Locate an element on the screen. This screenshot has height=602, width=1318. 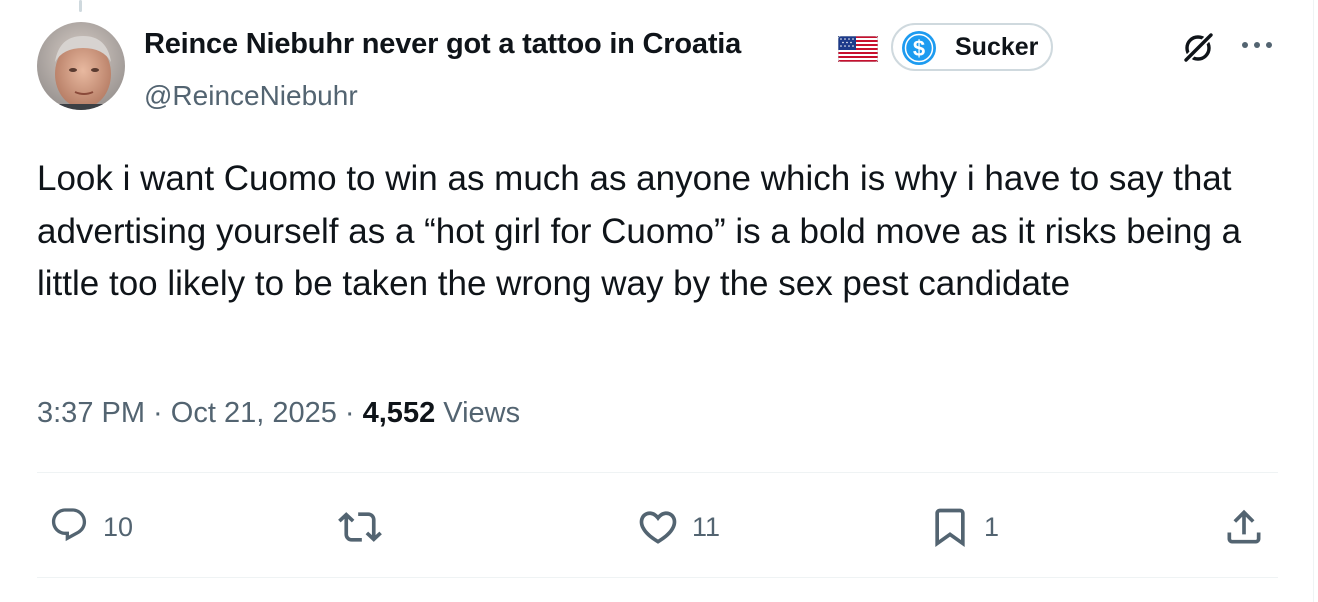
thread-connector-line is located at coordinates (80, 6).